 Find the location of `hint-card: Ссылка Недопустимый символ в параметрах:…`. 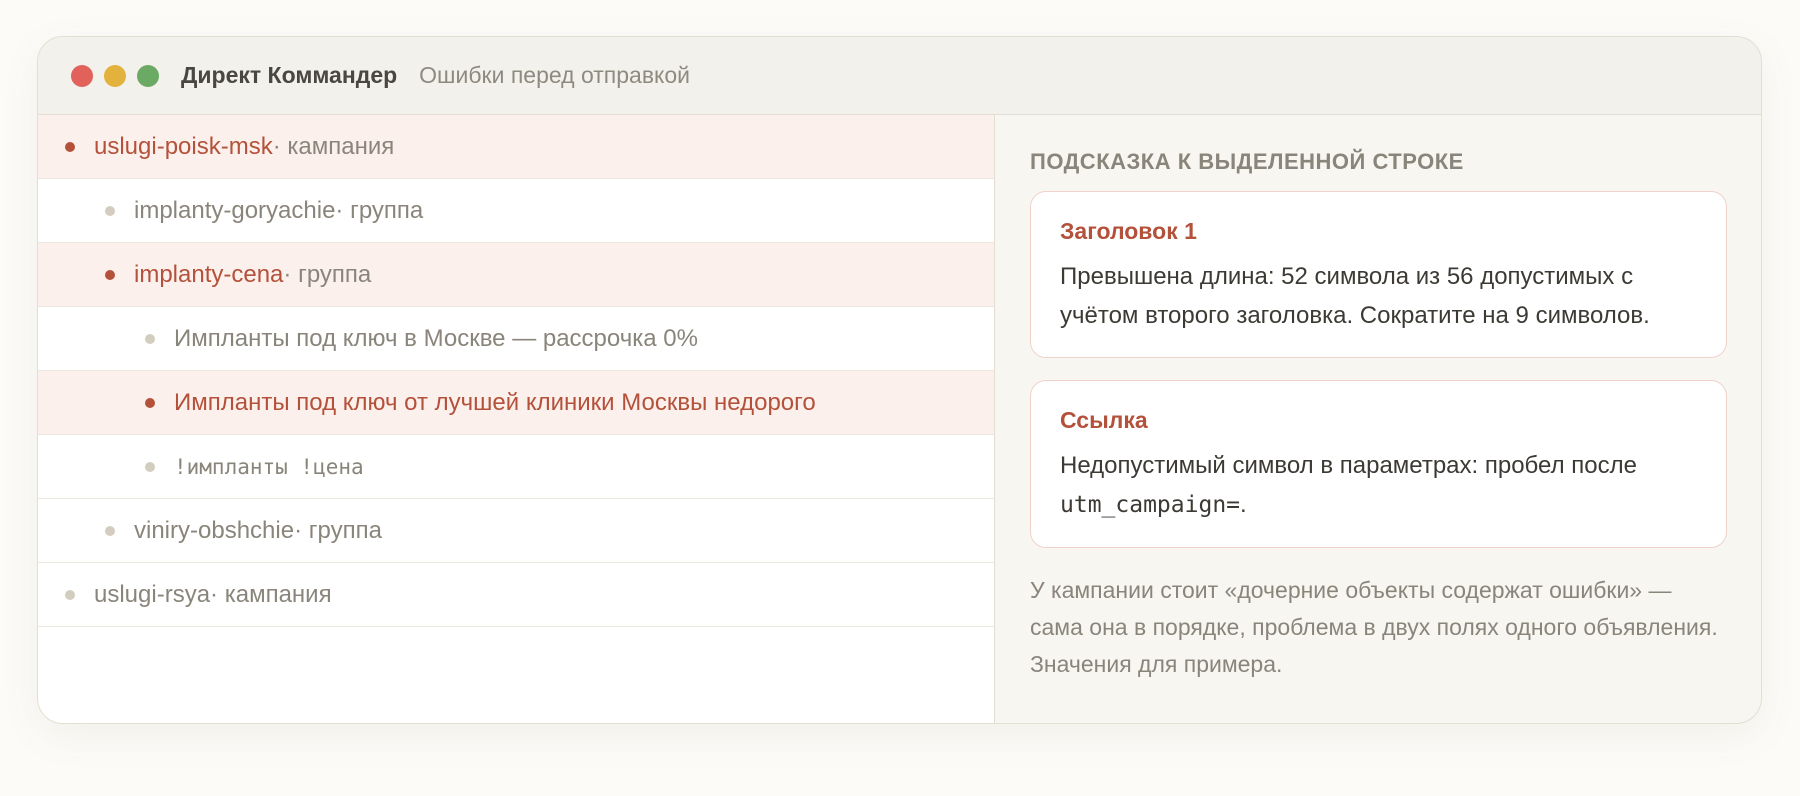

hint-card: Ссылка Недопустимый символ в параметрах:… is located at coordinates (1378, 464).